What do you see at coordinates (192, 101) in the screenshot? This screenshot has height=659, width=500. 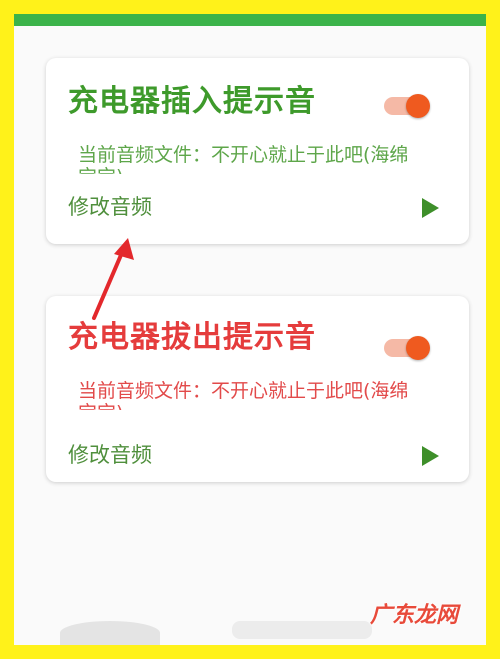 I see `card-title: 充电器插入提示音` at bounding box center [192, 101].